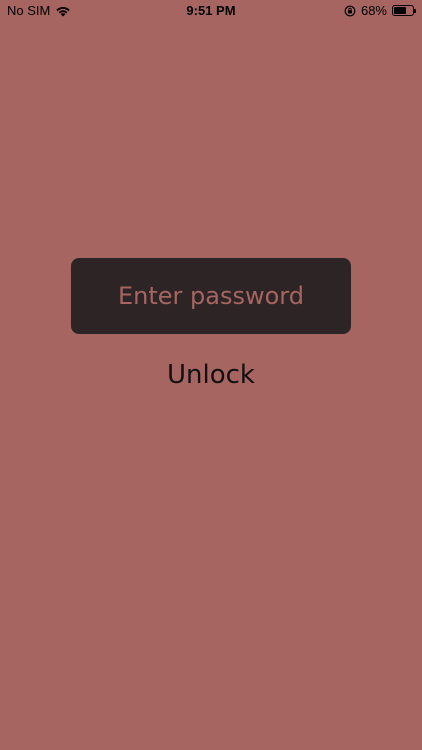 This screenshot has width=422, height=750. I want to click on unlock-button: Unlock, so click(211, 375).